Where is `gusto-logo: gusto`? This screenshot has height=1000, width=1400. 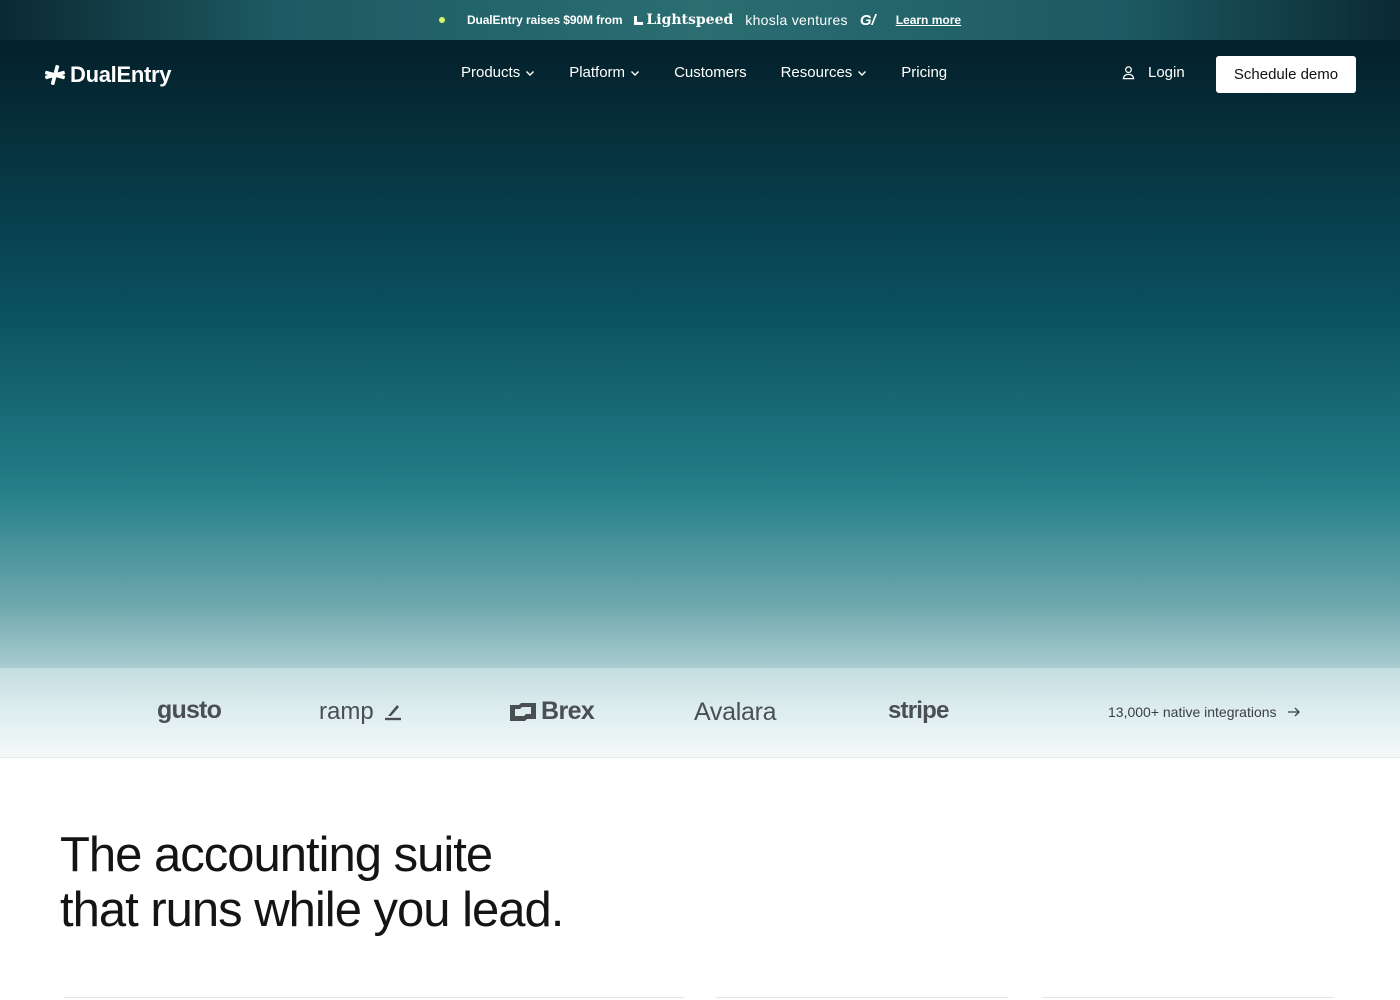 gusto-logo: gusto is located at coordinates (189, 710).